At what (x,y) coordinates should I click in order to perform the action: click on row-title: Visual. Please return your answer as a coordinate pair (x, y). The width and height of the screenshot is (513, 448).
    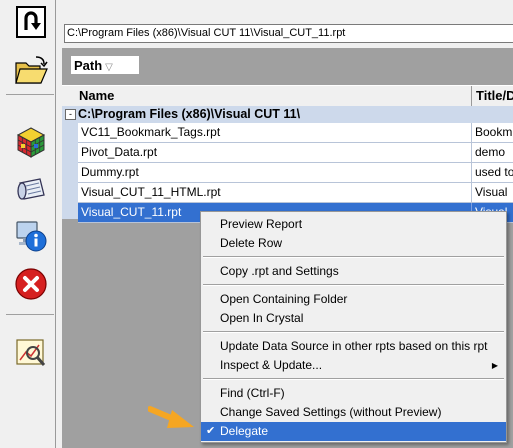
    Looking at the image, I should click on (489, 192).